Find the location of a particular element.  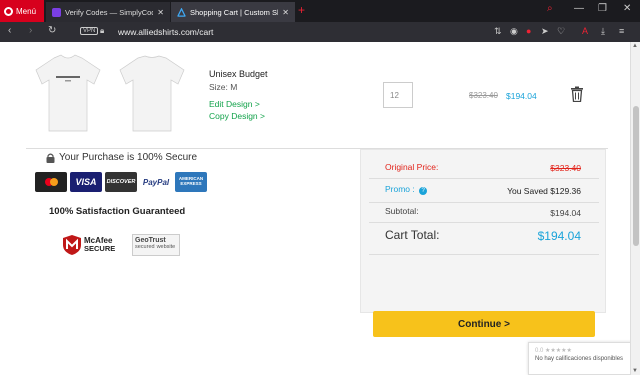

url-field: www.alliedshirts.com/cart is located at coordinates (165, 32).